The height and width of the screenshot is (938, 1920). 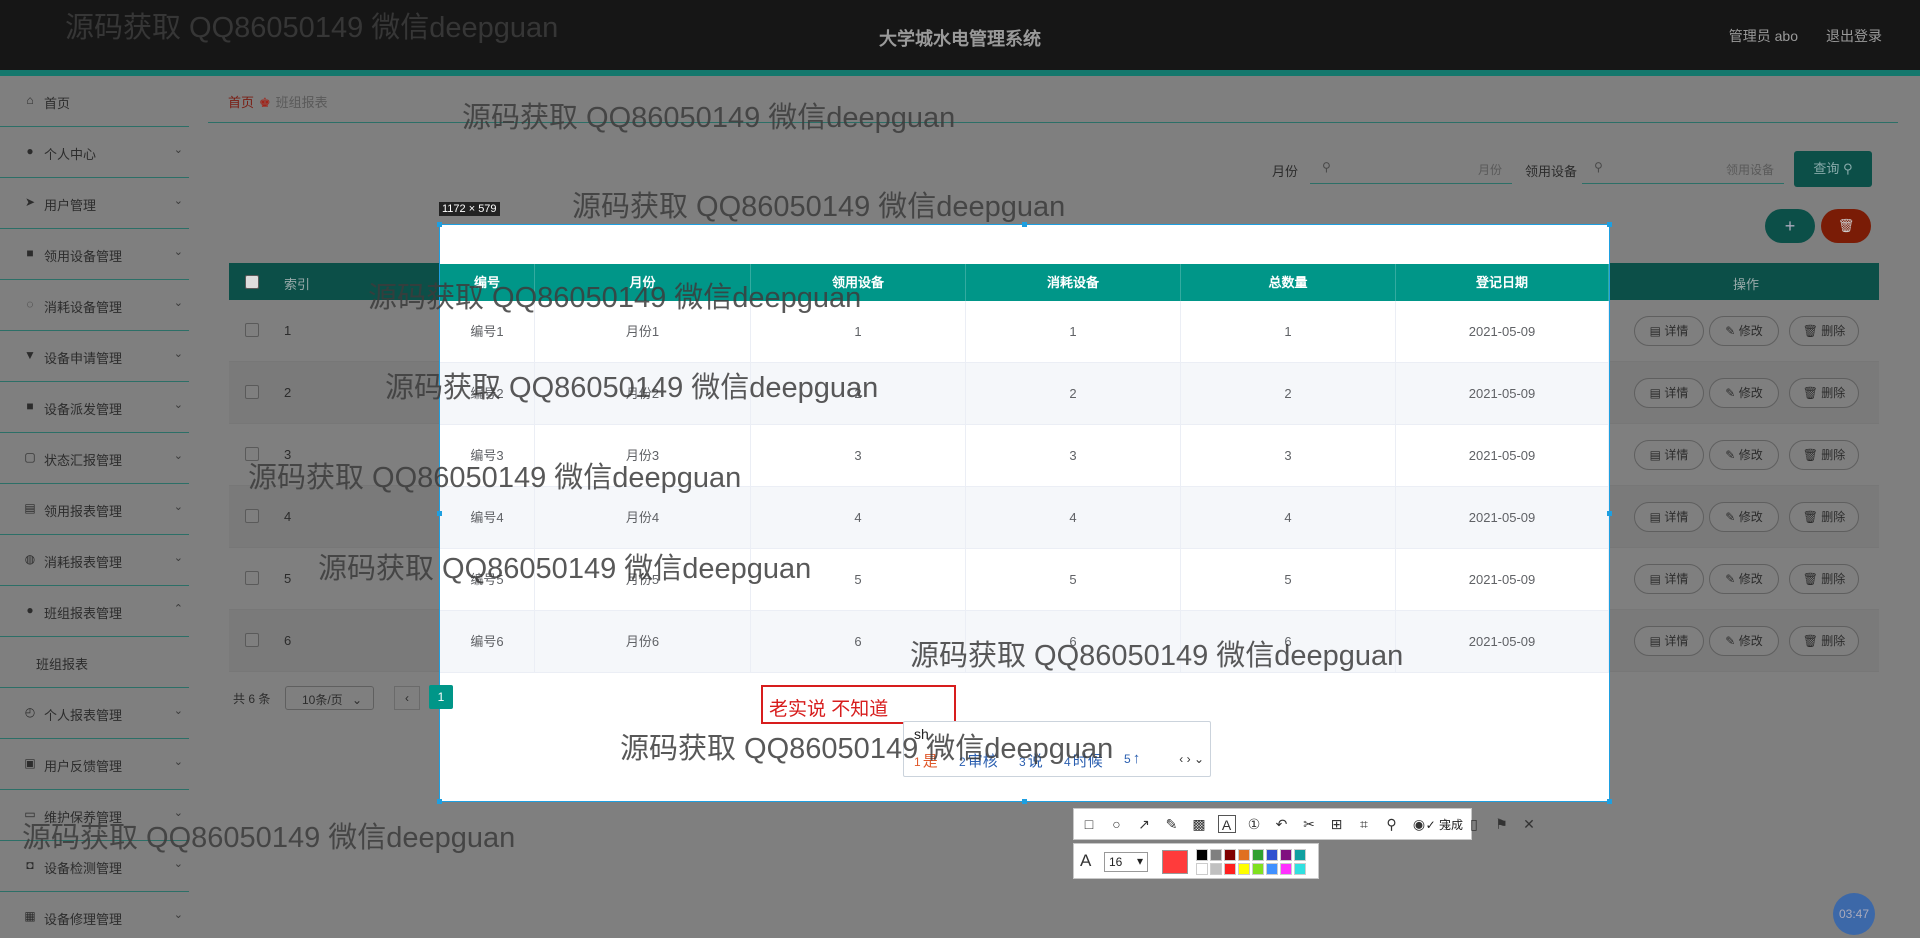 What do you see at coordinates (1199, 824) in the screenshot?
I see `mosaic-icon: ▩` at bounding box center [1199, 824].